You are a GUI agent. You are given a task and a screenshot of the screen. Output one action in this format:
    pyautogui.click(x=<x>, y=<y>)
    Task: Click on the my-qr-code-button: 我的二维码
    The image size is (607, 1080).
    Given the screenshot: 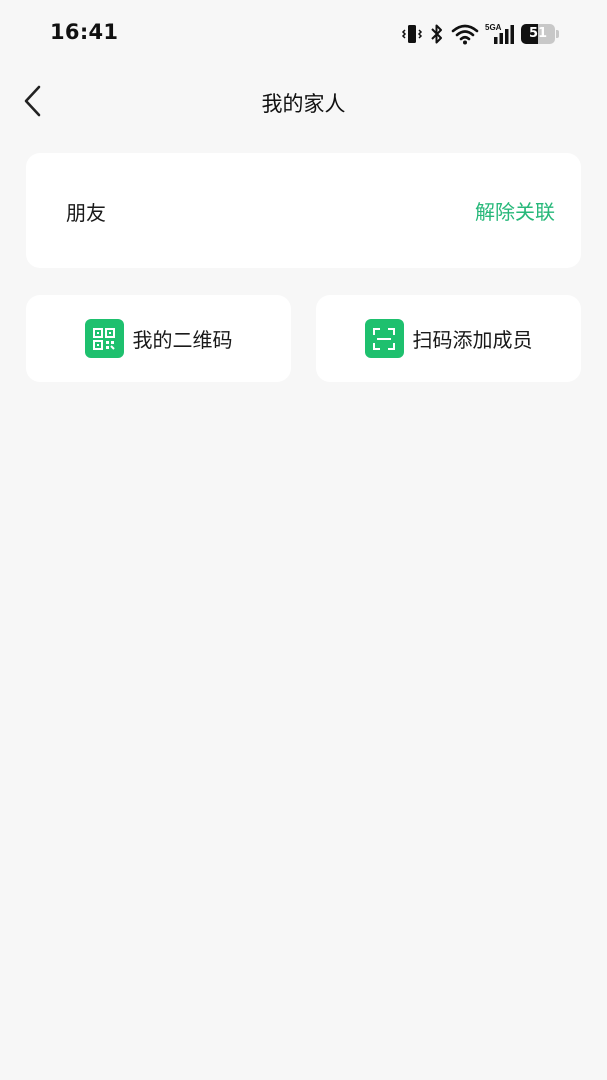 What is the action you would take?
    pyautogui.click(x=158, y=338)
    